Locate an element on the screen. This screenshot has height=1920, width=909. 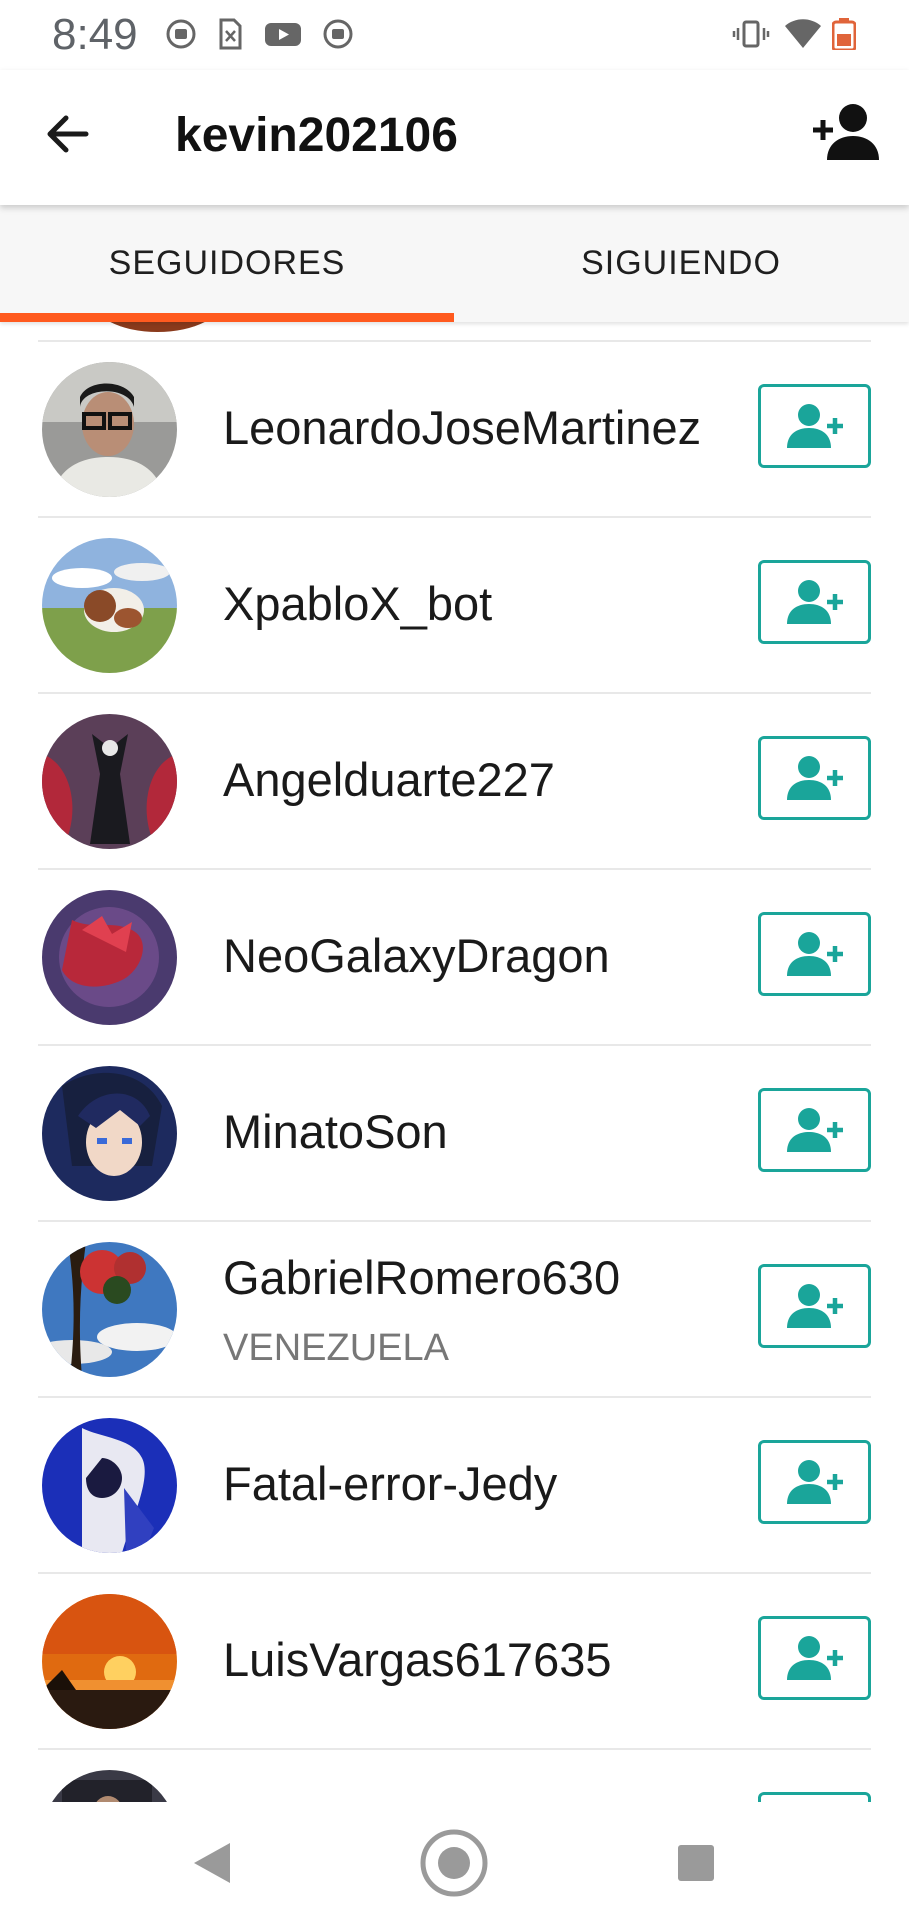
follower-name: MinatoSon is located at coordinates (335, 1131).